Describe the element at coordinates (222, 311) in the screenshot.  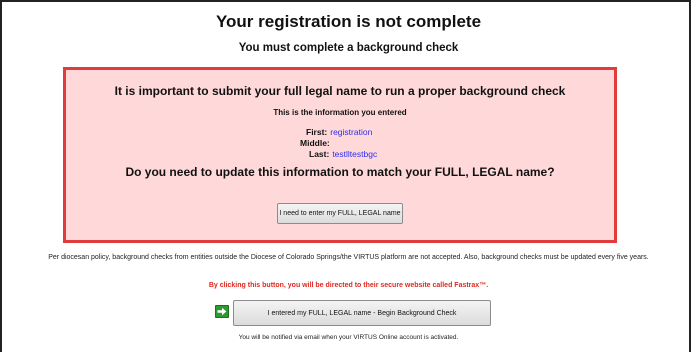
I see `arrow-right-icon` at that location.